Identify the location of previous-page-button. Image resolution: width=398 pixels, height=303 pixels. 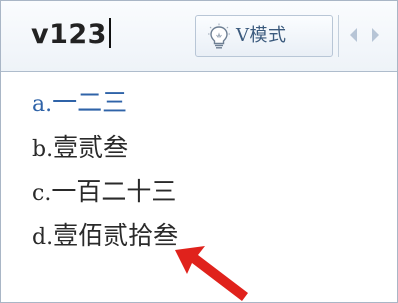
(354, 35).